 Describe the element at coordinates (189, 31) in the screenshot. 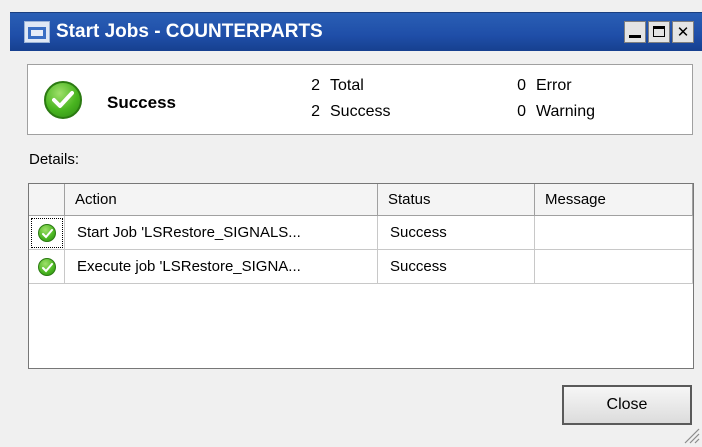

I see `window-title: Start Jobs - COUNTERPARTS` at that location.